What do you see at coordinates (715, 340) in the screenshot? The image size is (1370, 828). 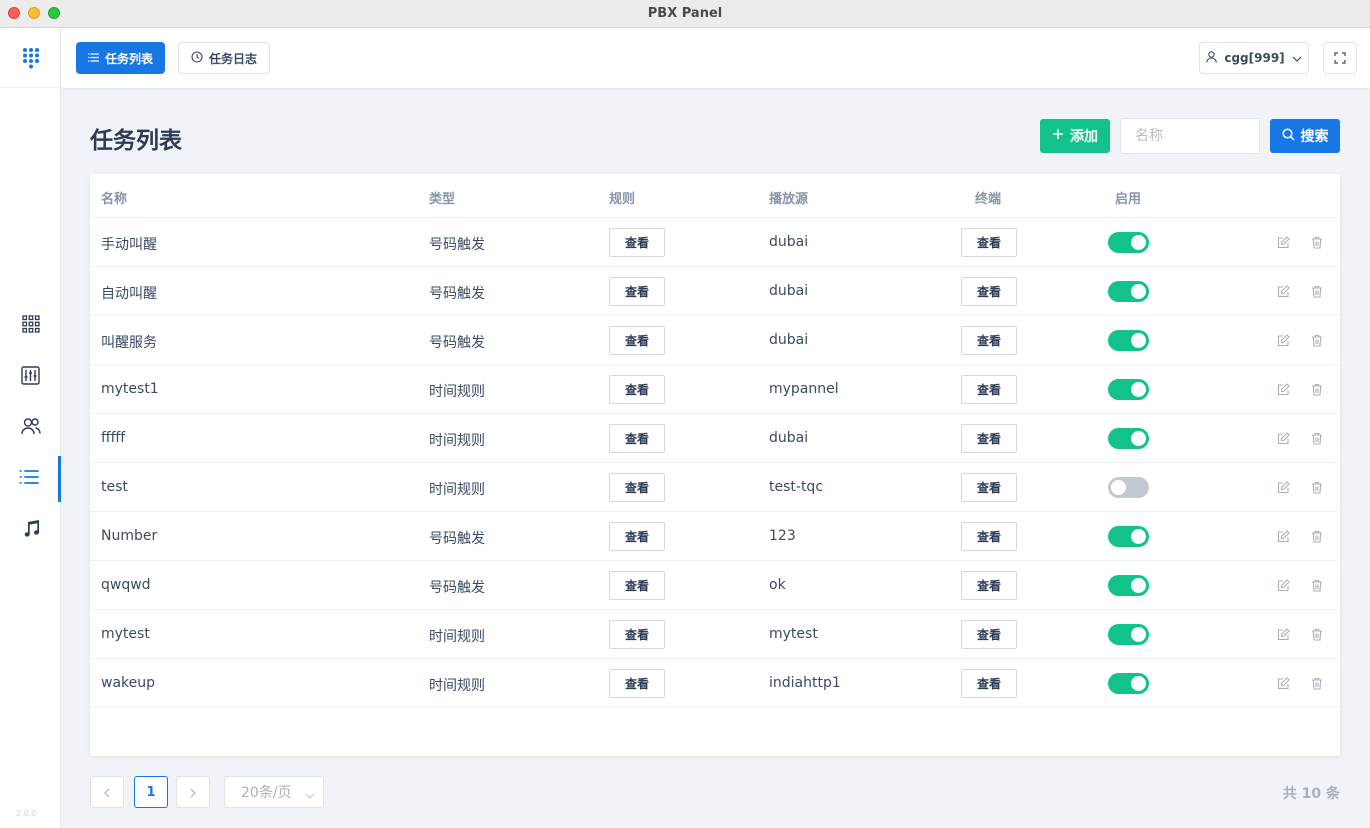 I see `table-row: 叫醒服务 号码触发 查看 dubai 查看` at bounding box center [715, 340].